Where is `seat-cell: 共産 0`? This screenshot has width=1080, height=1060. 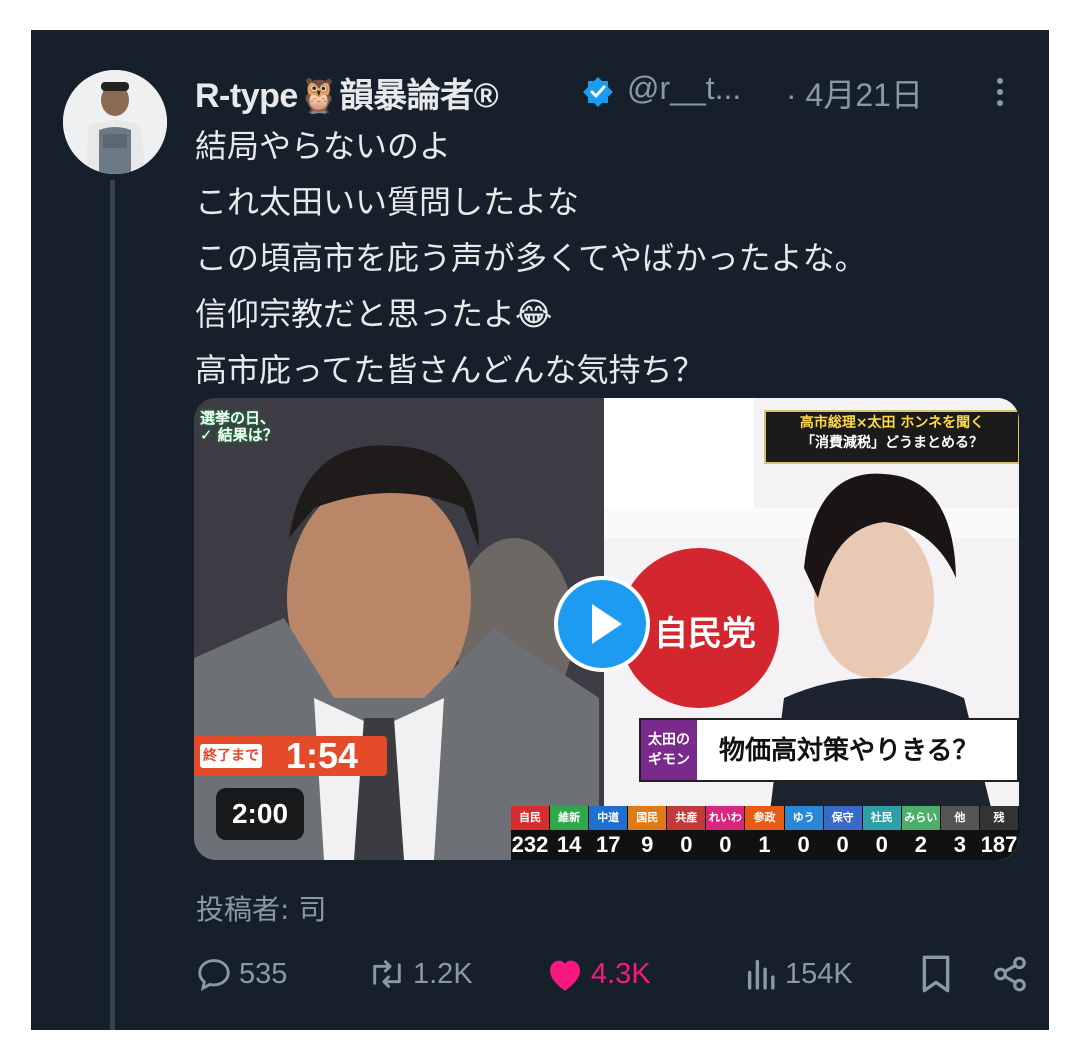 seat-cell: 共産 0 is located at coordinates (687, 833).